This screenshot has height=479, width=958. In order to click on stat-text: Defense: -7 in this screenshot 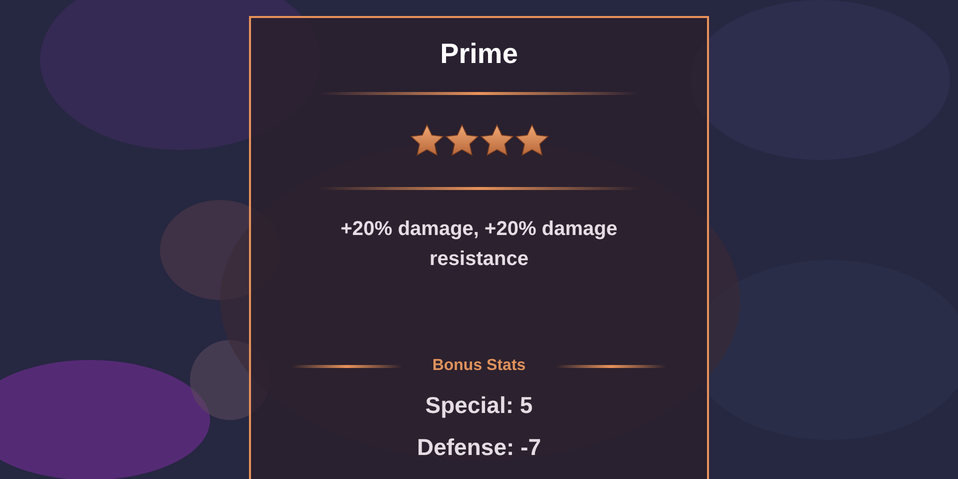, I will do `click(479, 447)`.